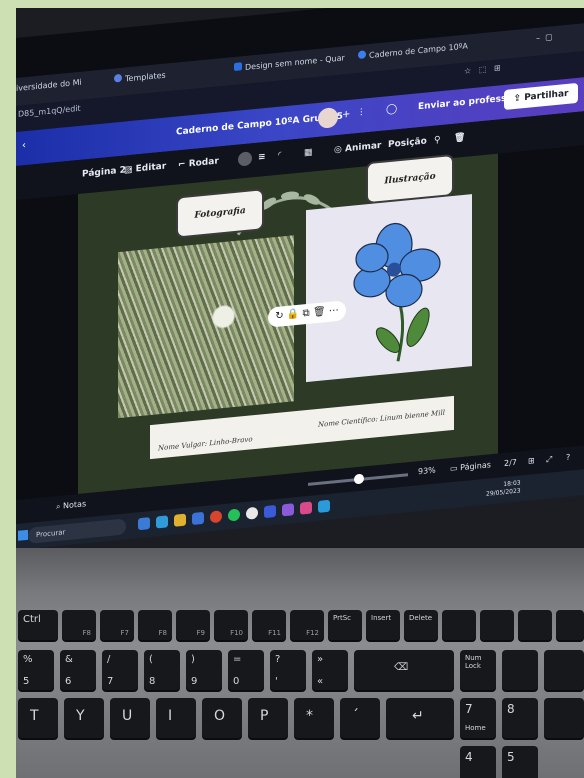 Image resolution: width=584 pixels, height=778 pixels. I want to click on key: ? ', so click(288, 670).